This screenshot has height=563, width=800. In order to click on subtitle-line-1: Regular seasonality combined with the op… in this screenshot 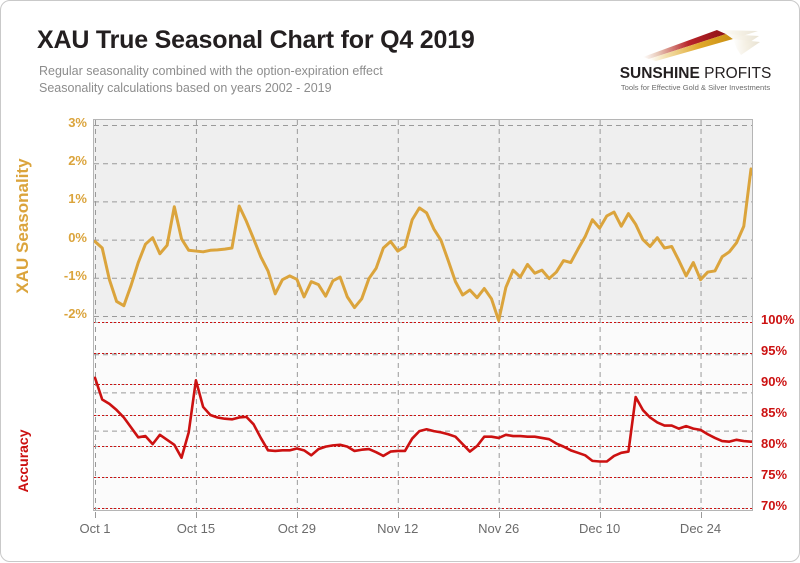, I will do `click(211, 71)`.